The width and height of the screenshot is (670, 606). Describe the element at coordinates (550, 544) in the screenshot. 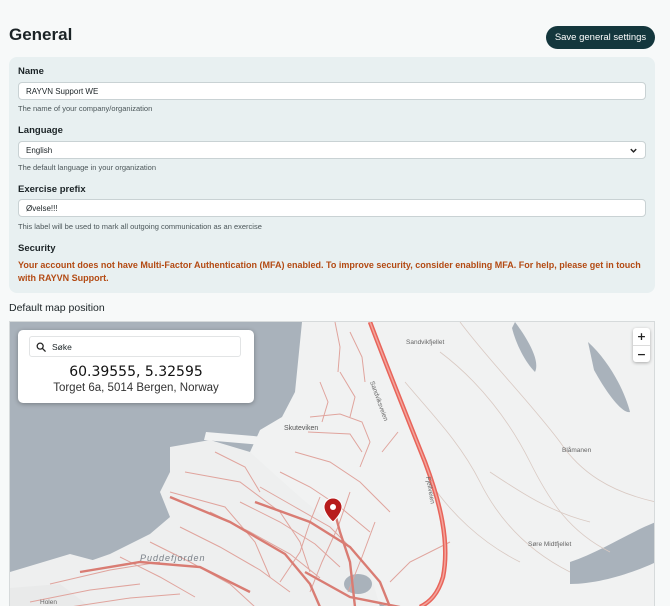

I see `map-label-sore-midtfjellet: Søre Midtfjellet` at that location.